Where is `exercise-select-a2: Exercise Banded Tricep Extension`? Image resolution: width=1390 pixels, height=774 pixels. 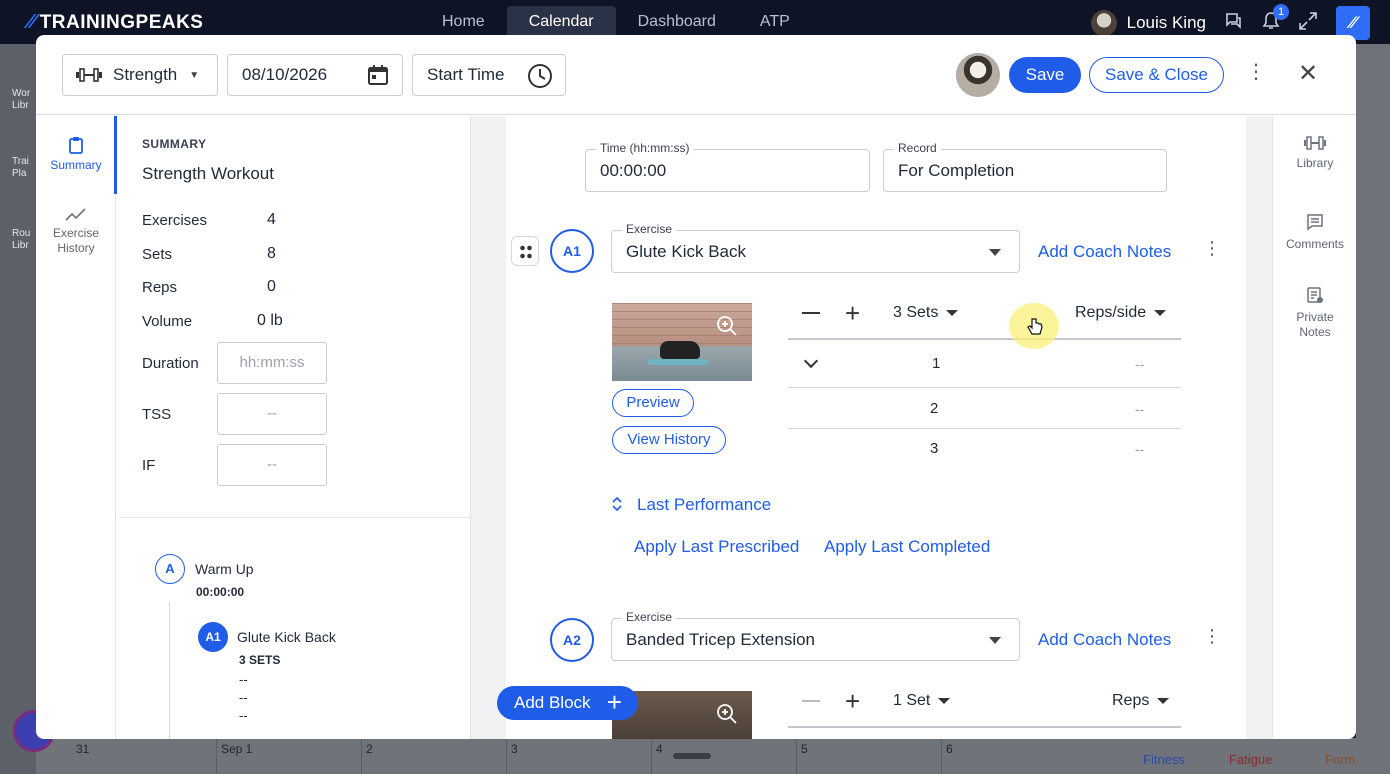
exercise-select-a2: Exercise Banded Tricep Extension is located at coordinates (815, 635).